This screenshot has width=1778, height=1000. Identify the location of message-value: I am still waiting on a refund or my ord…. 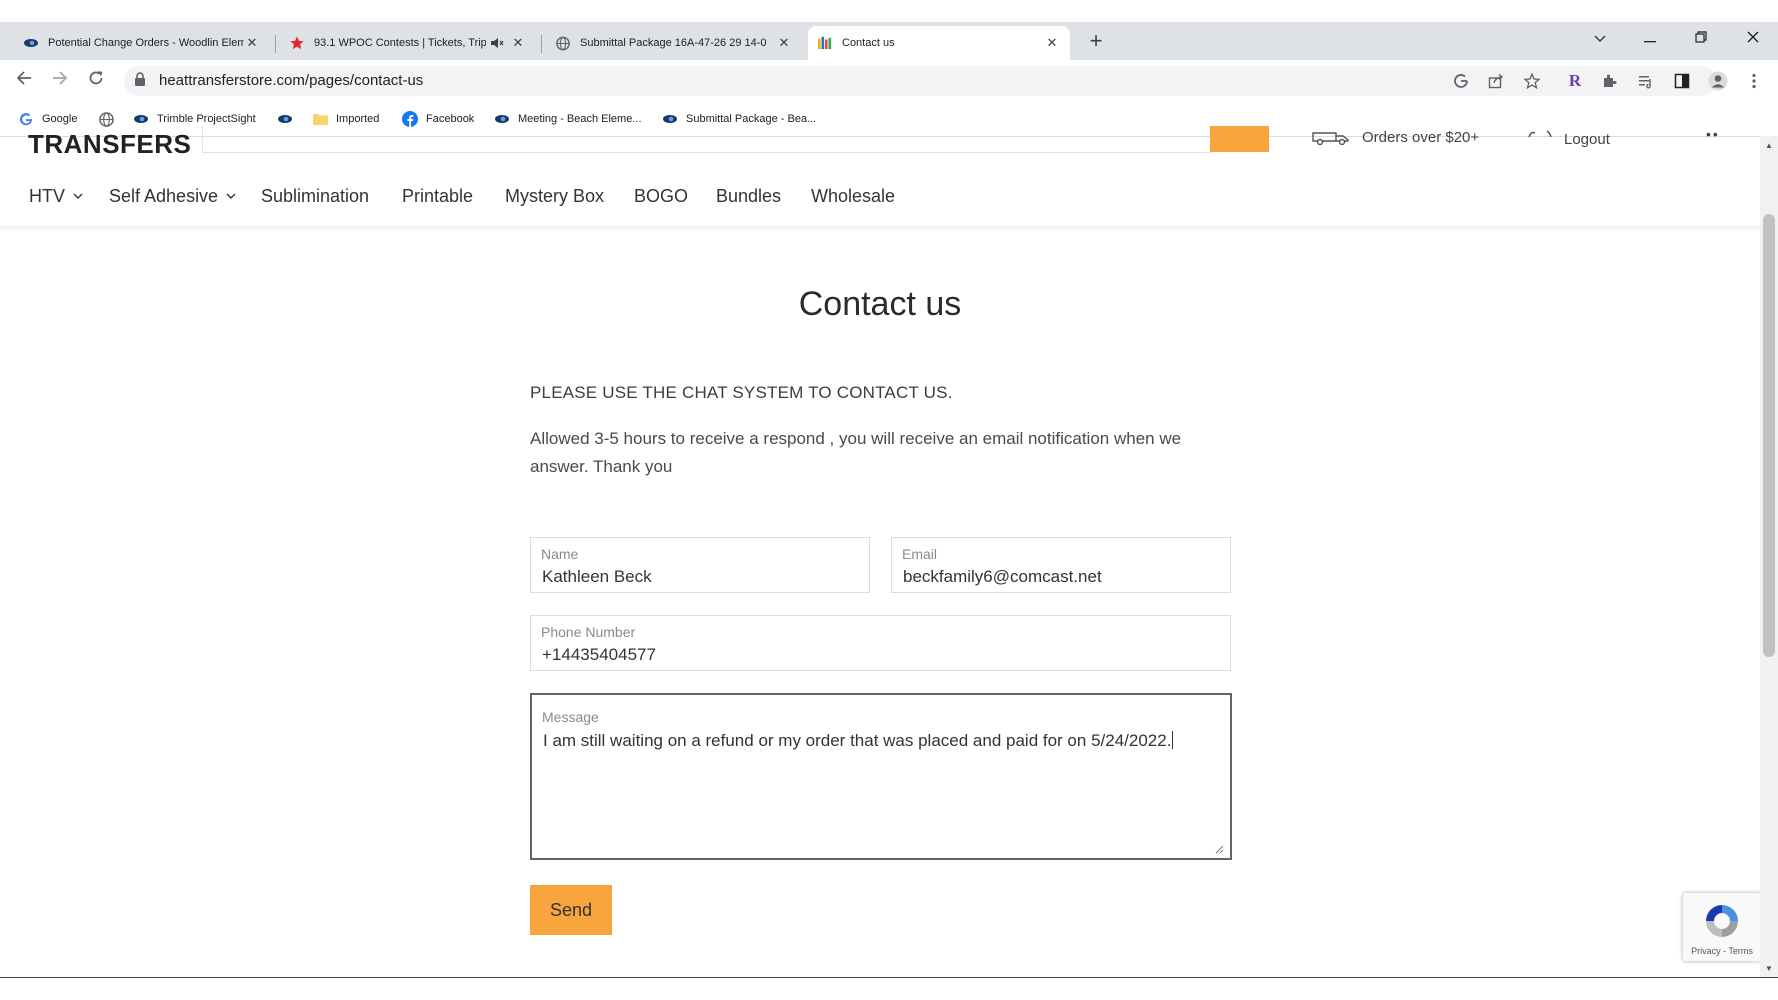
(858, 741).